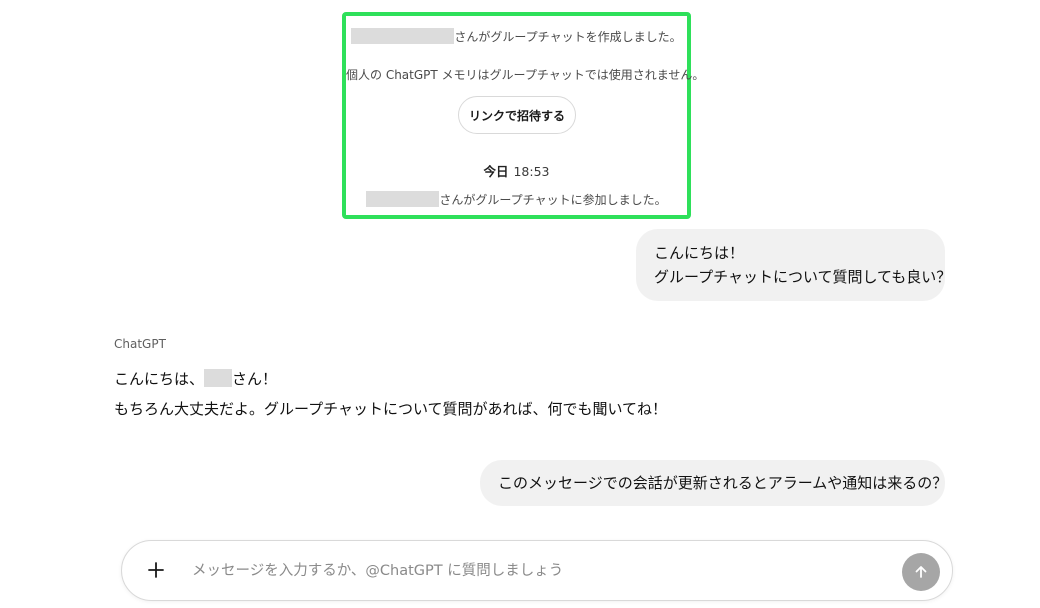  I want to click on member-joined-text: さんがグループチャットに参加しました。, so click(553, 200).